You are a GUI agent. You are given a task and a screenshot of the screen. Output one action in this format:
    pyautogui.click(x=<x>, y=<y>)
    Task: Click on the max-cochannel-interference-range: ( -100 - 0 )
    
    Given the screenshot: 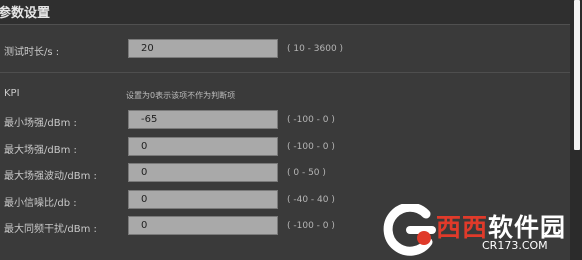 What is the action you would take?
    pyautogui.click(x=311, y=226)
    